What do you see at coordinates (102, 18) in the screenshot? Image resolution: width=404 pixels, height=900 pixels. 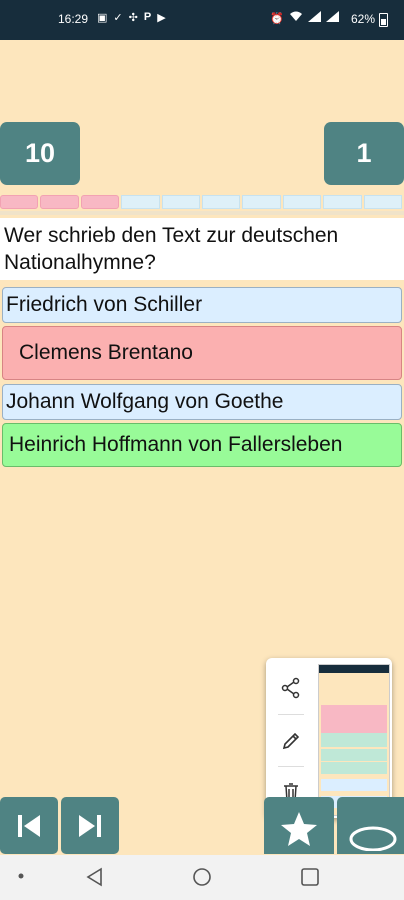 I see `gallery-icon: ▣` at bounding box center [102, 18].